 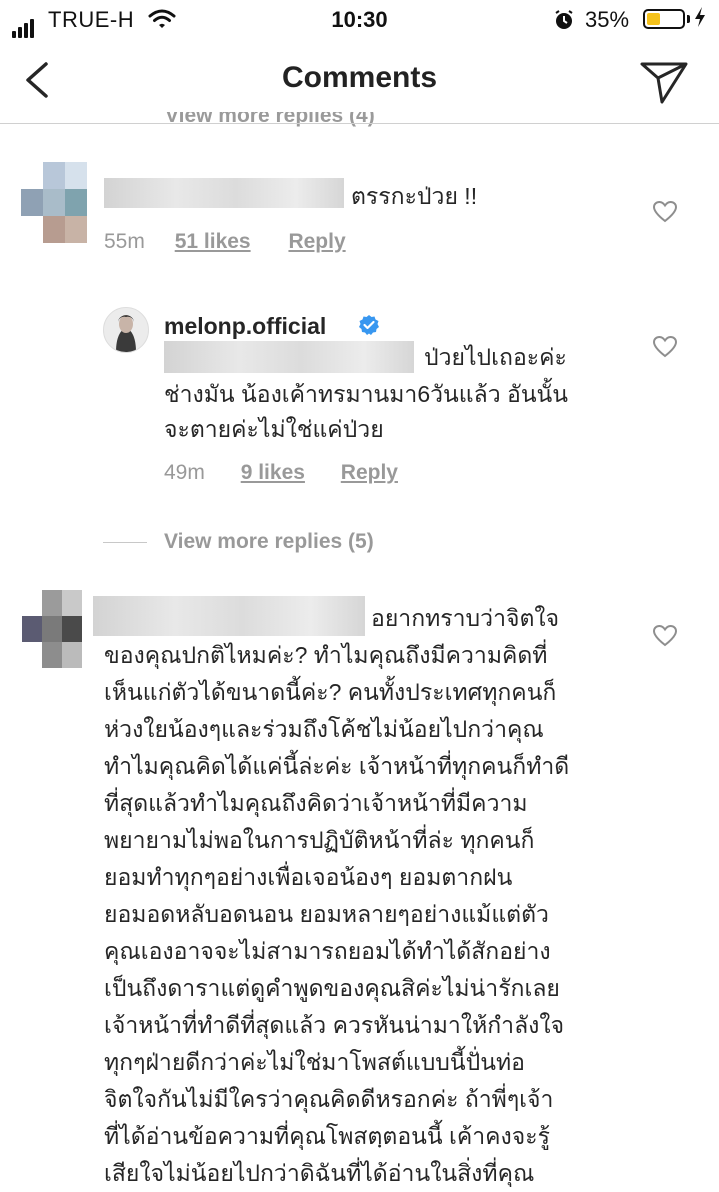 What do you see at coordinates (184, 472) in the screenshot?
I see `comment-time: 49m` at bounding box center [184, 472].